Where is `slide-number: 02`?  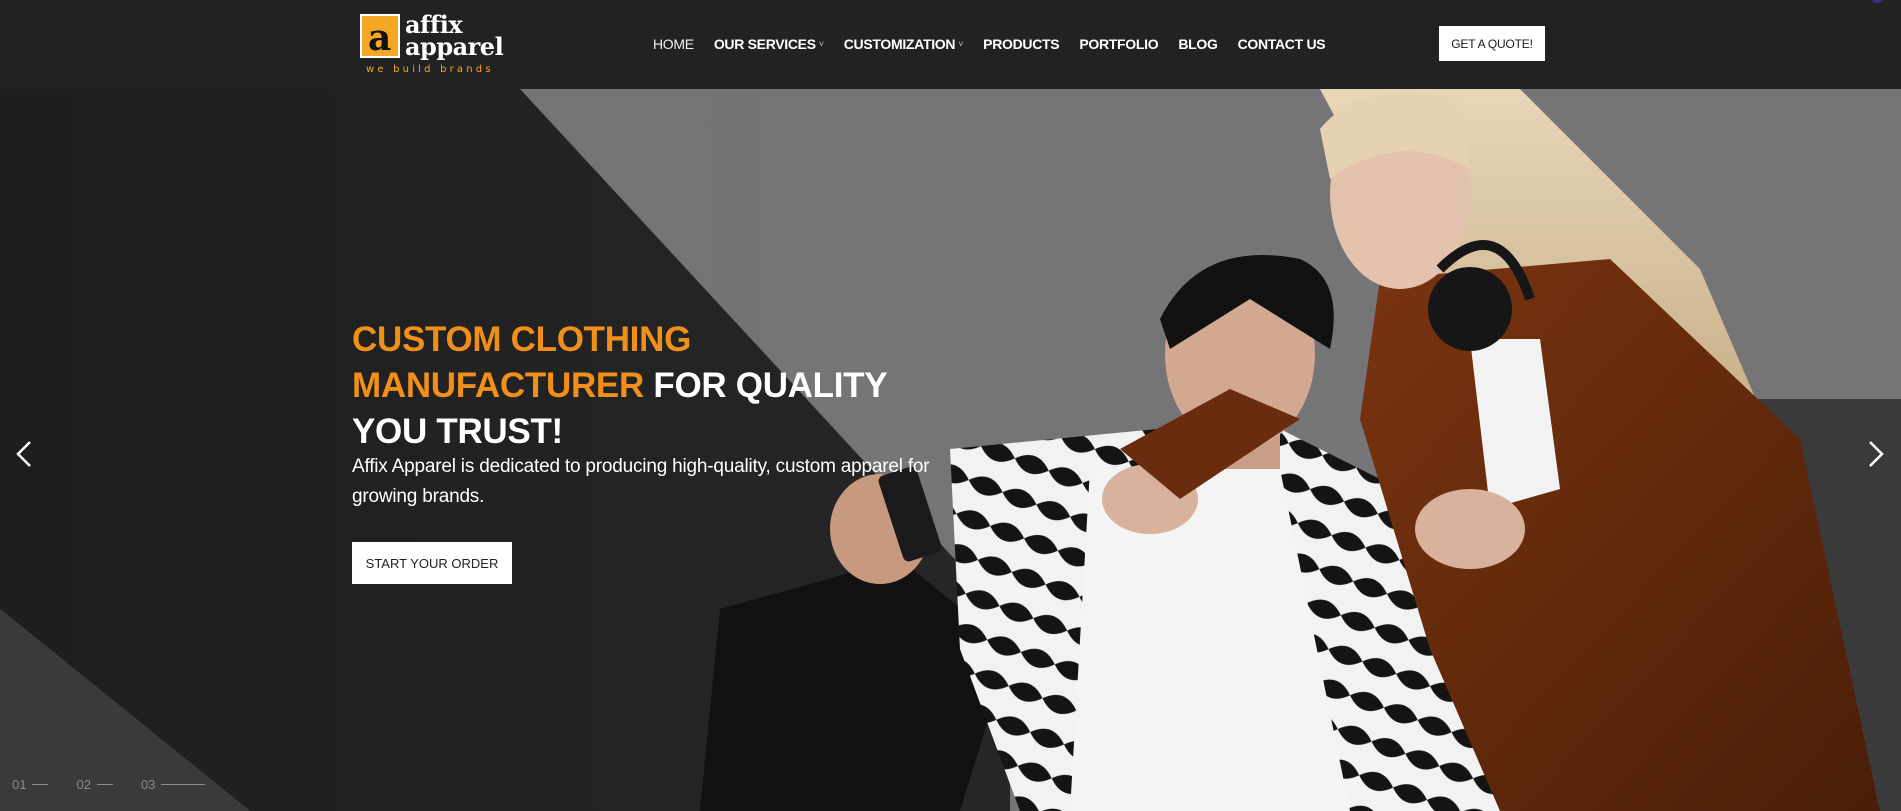
slide-number: 02 is located at coordinates (83, 784).